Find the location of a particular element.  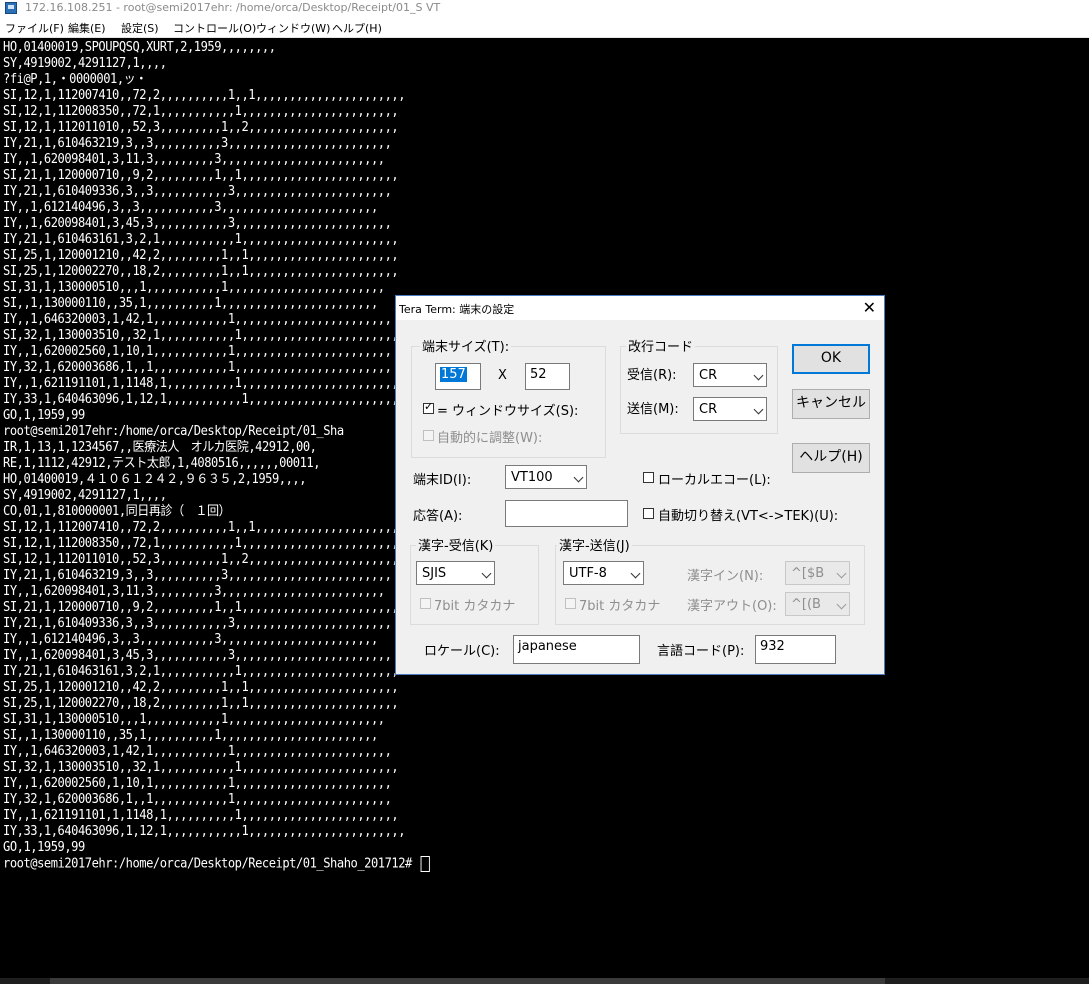

kanji-receive-label: 漢字-受信(K) is located at coordinates (456, 544).